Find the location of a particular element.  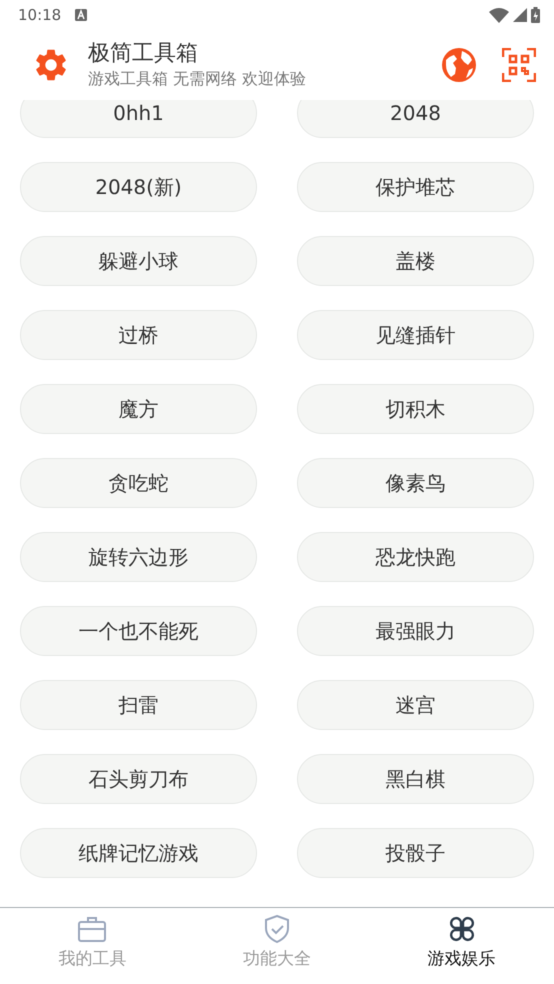

game-button: 旋转六边形 is located at coordinates (138, 557).